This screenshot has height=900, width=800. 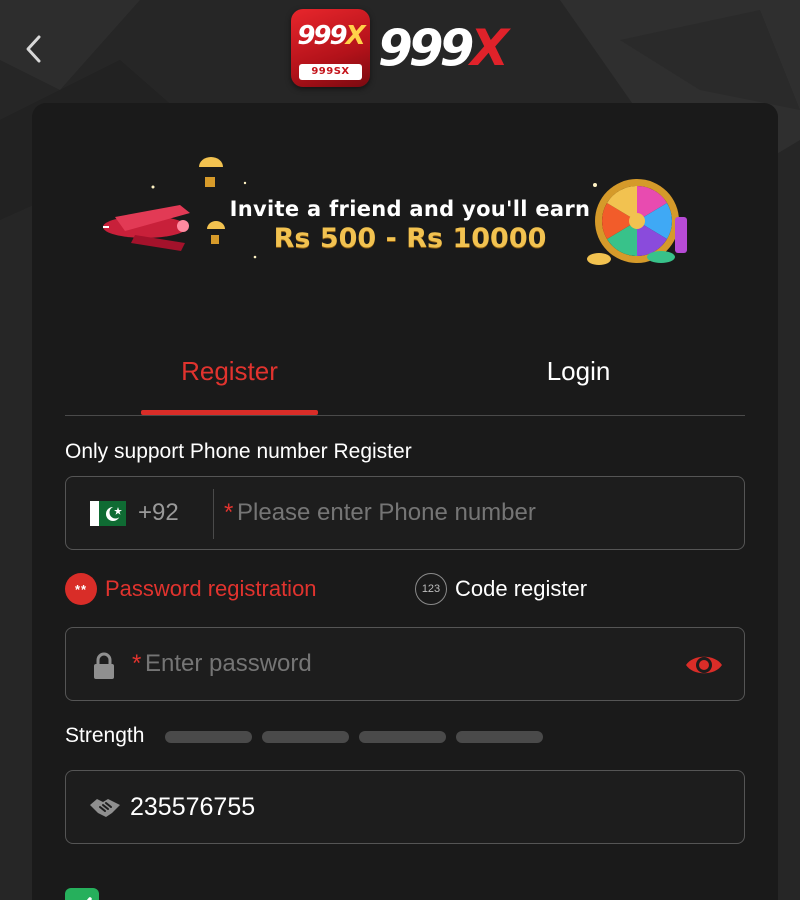 I want to click on agree-checkbox, so click(x=82, y=894).